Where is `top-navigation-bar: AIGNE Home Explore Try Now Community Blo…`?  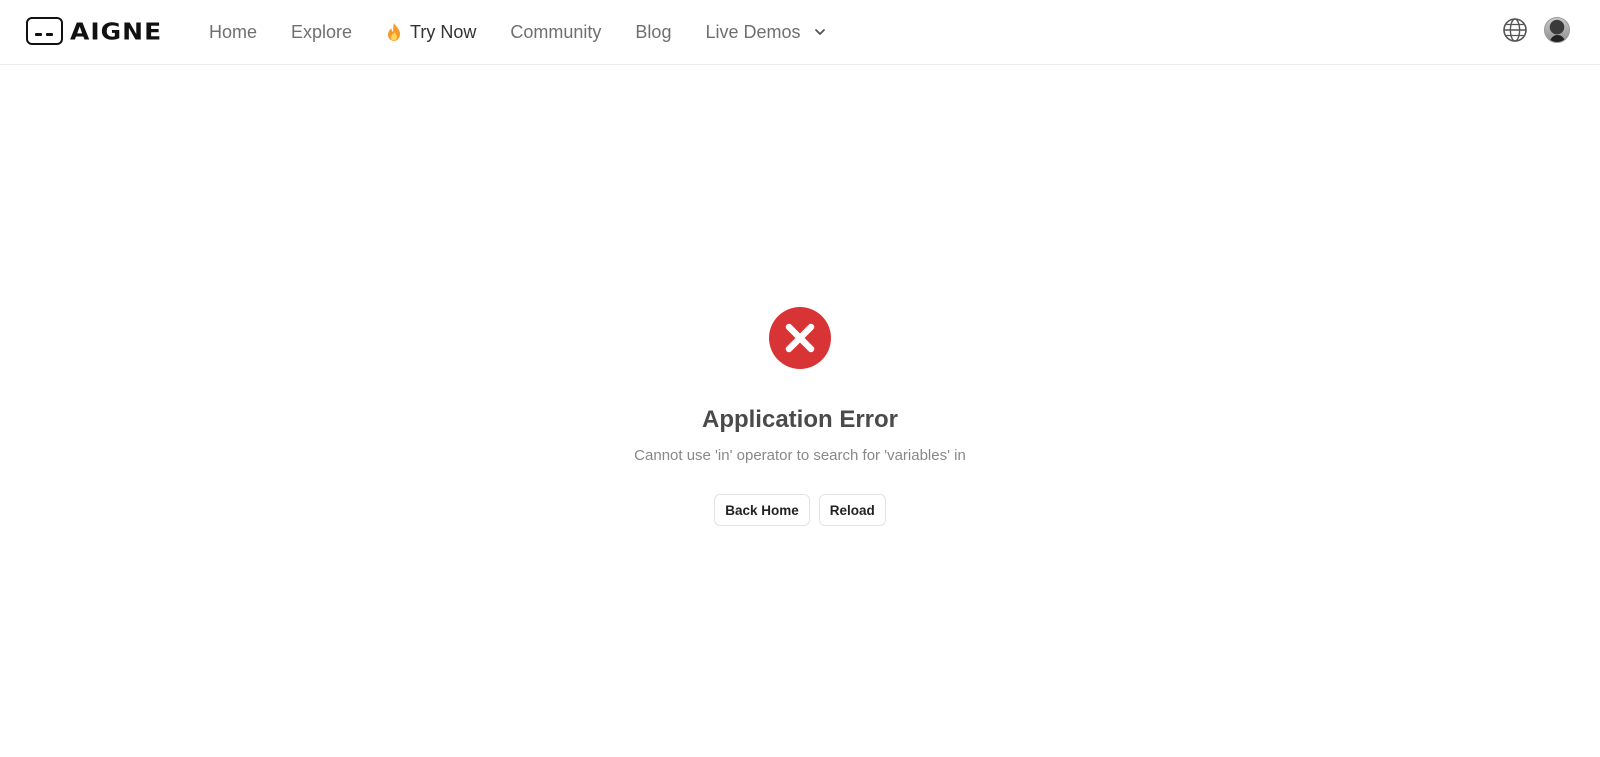 top-navigation-bar: AIGNE Home Explore Try Now Community Blo… is located at coordinates (800, 32).